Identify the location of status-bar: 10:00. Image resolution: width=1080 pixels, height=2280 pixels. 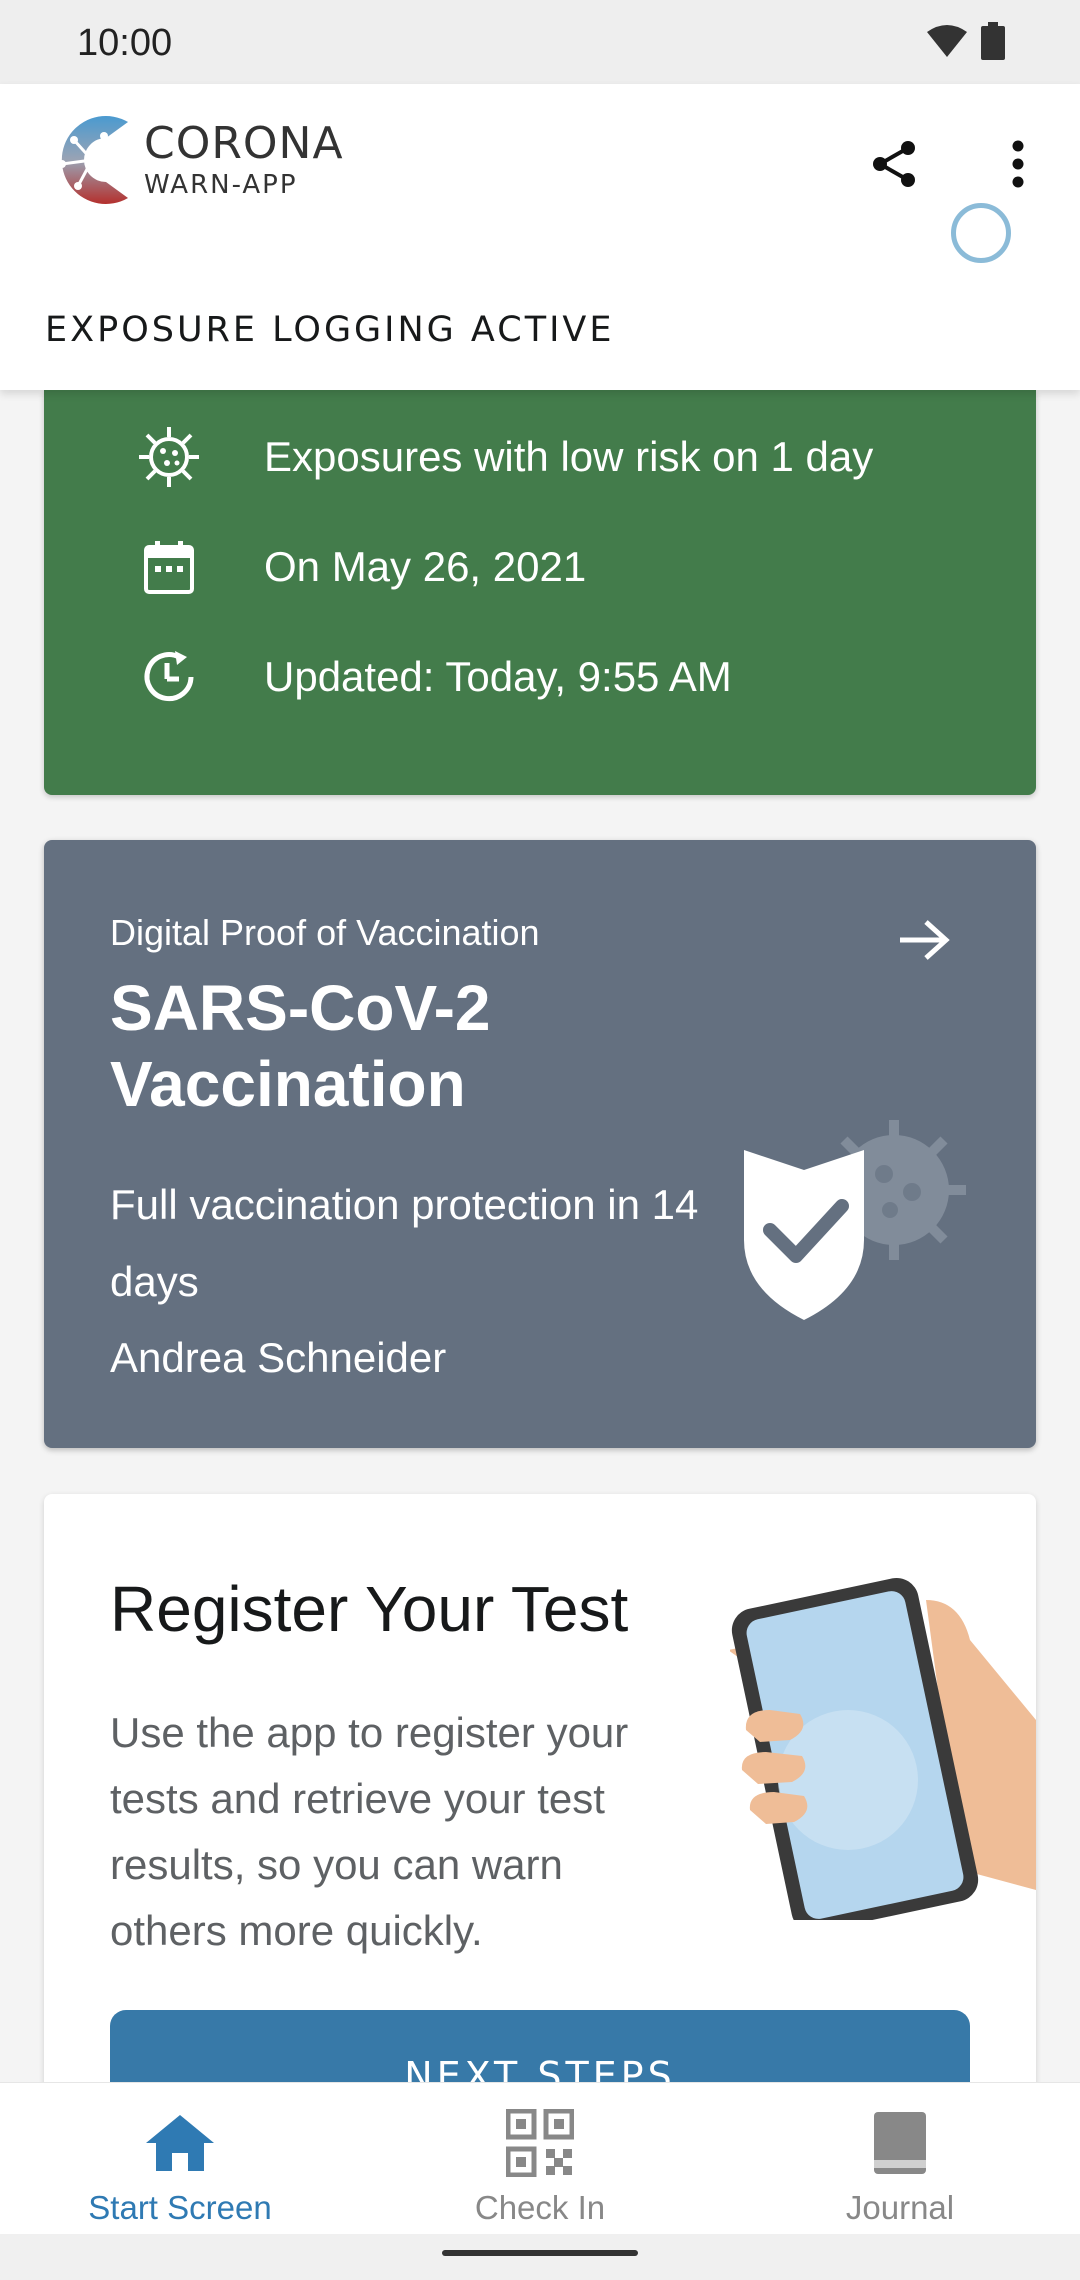
(540, 42).